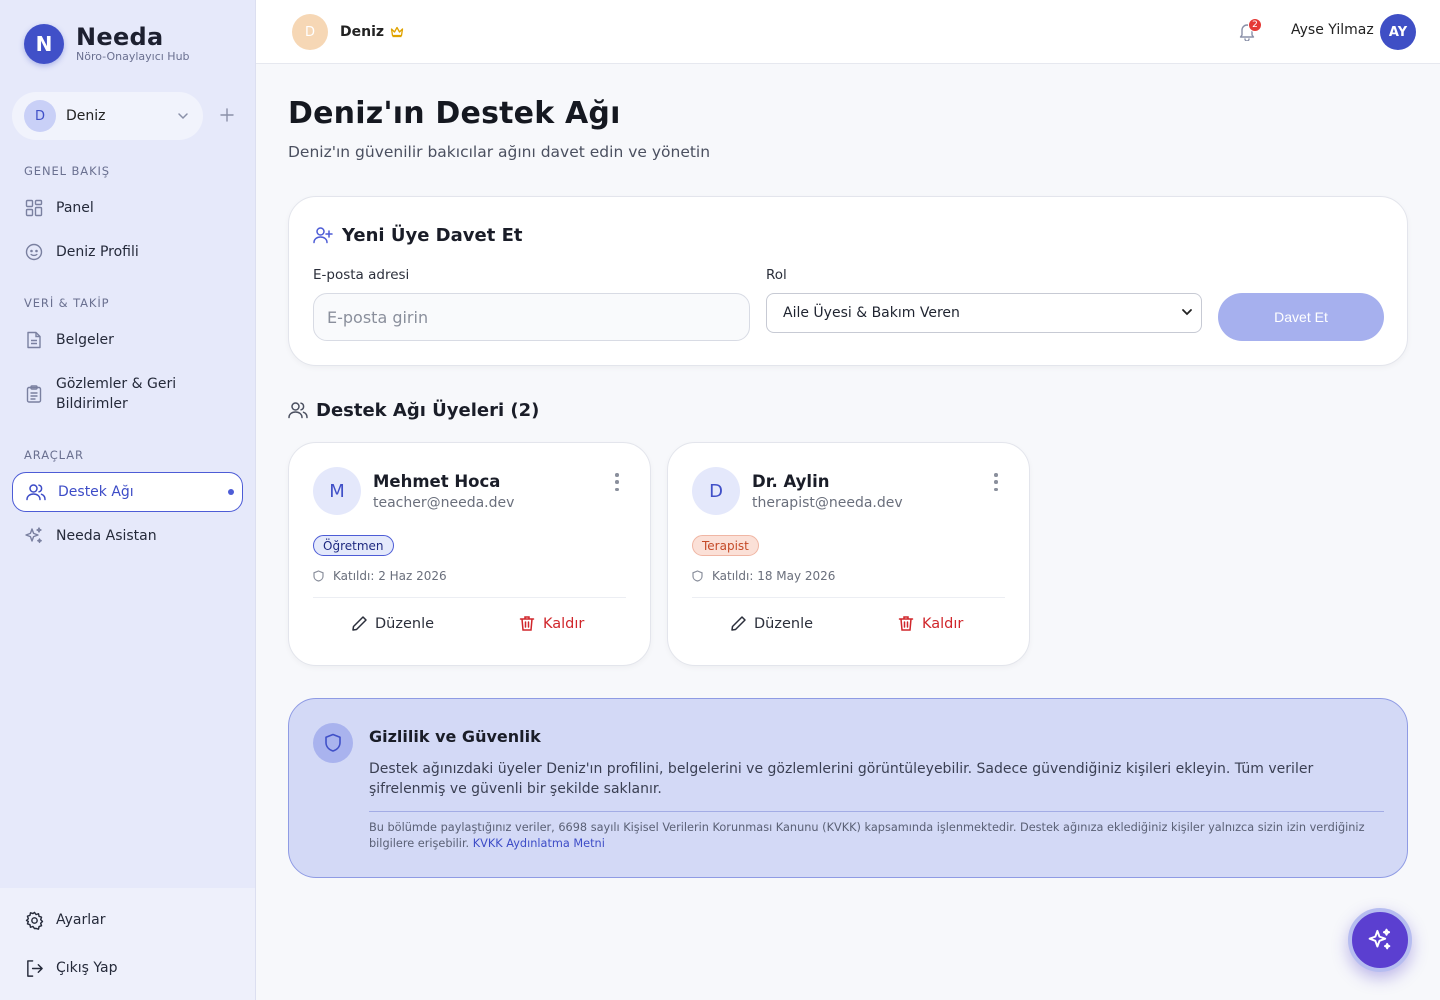 This screenshot has height=1000, width=1440. I want to click on member-name: Dr. Aylin, so click(791, 481).